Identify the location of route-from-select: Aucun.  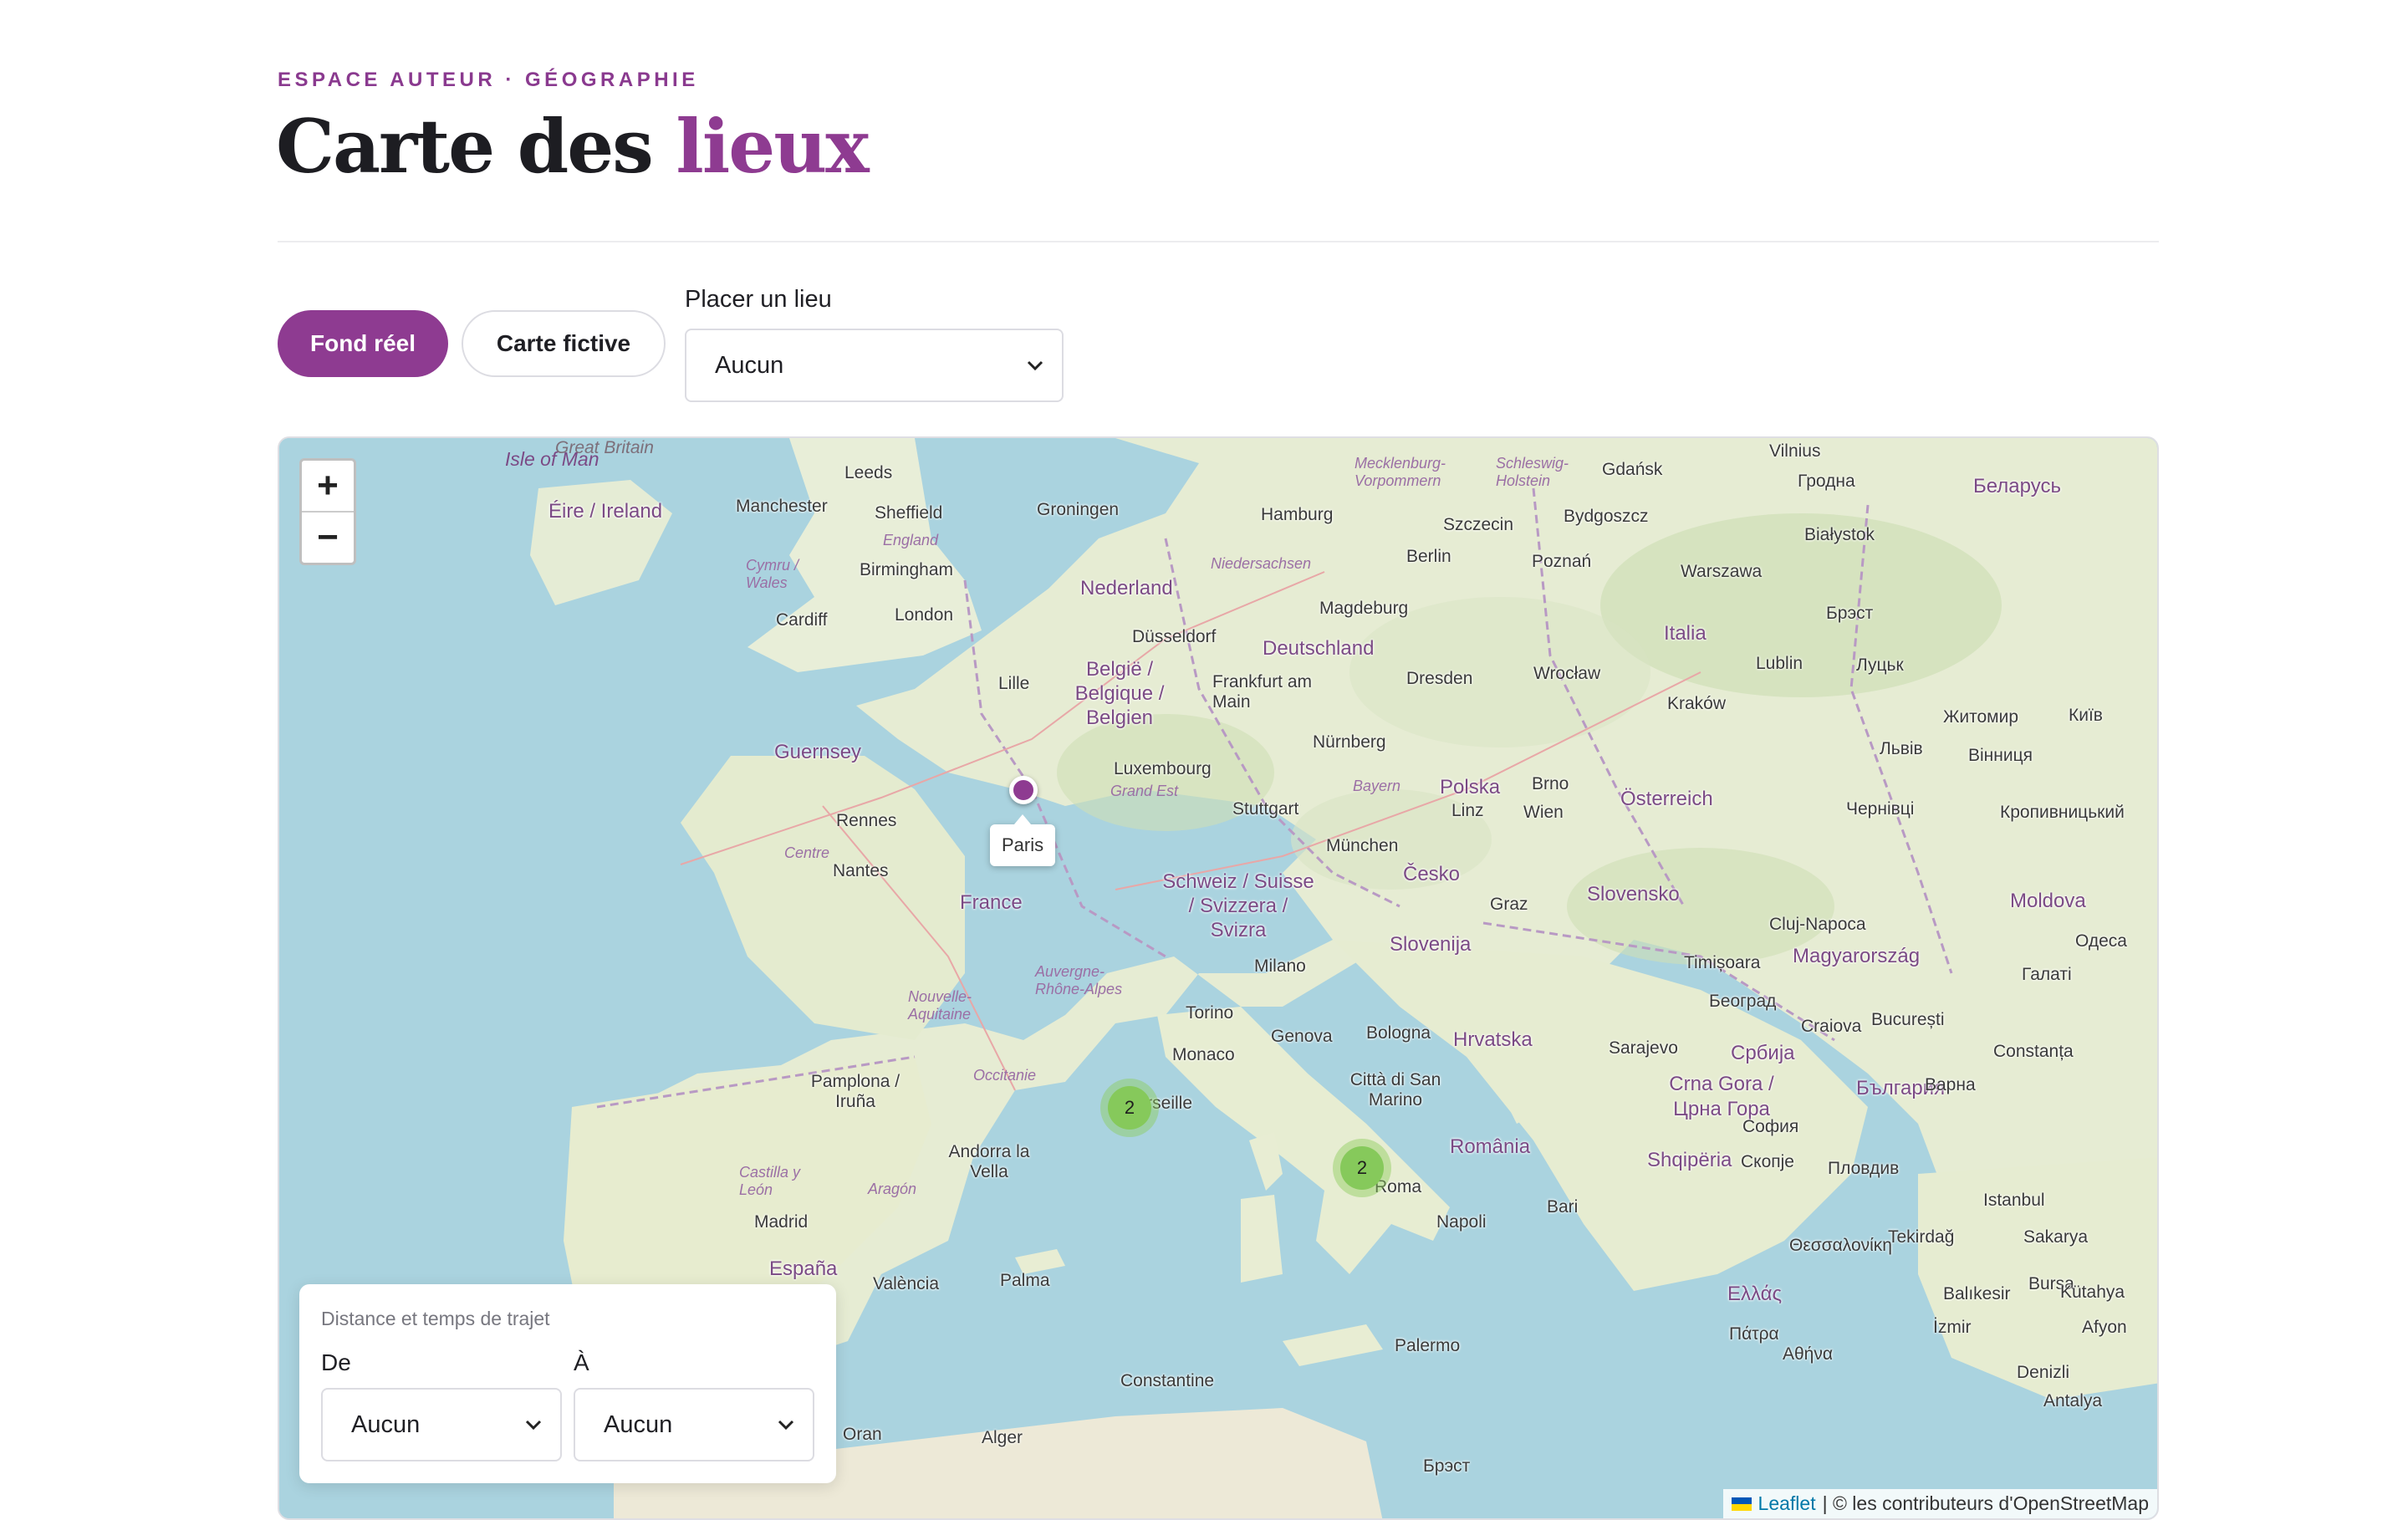
(441, 1424).